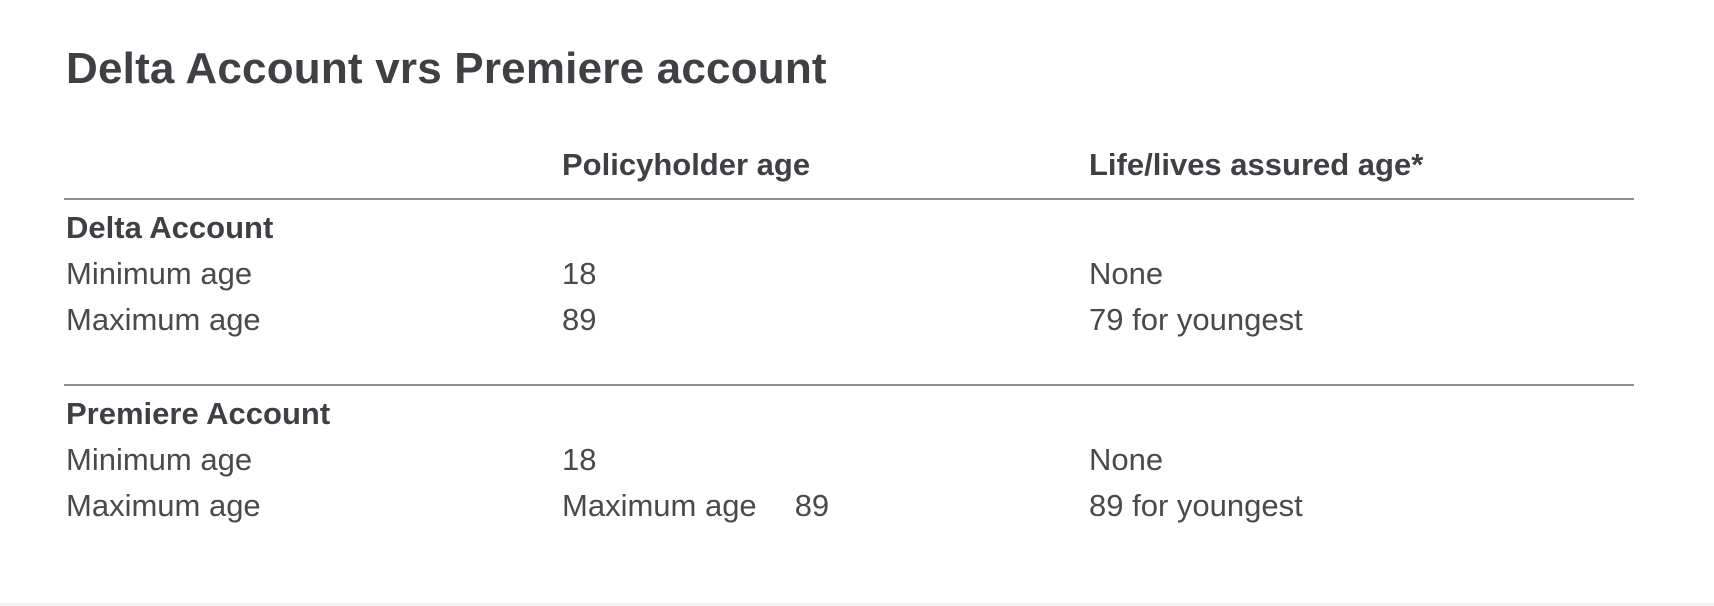 This screenshot has width=1714, height=606. Describe the element at coordinates (446, 68) in the screenshot. I see `page-title: Delta Account vrs Premiere account` at that location.